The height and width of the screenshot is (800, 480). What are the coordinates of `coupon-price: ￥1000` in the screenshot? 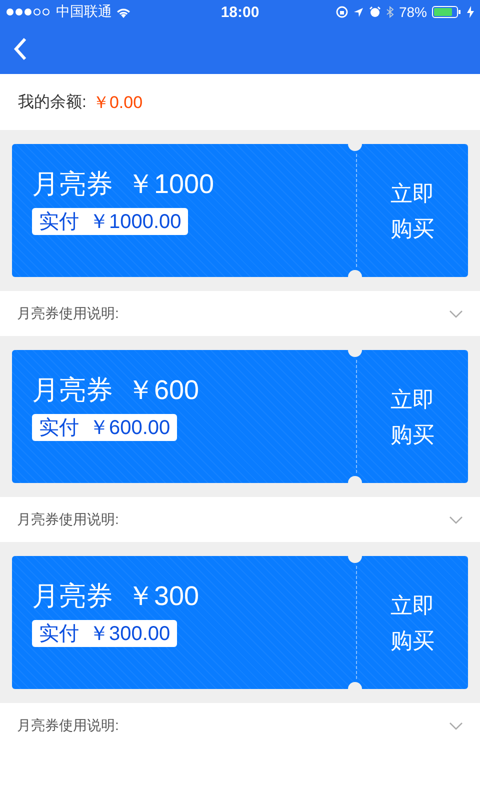 It's located at (170, 184).